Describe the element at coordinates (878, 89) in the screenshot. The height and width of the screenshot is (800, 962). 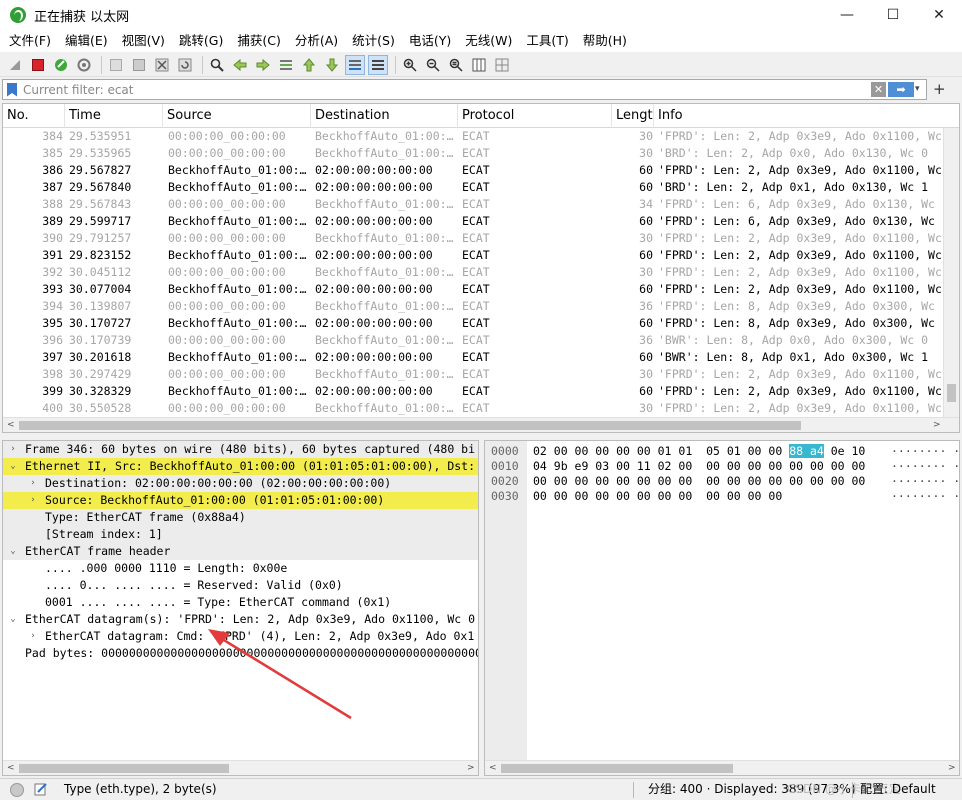
I see `clear-filter-icon: ✕` at that location.